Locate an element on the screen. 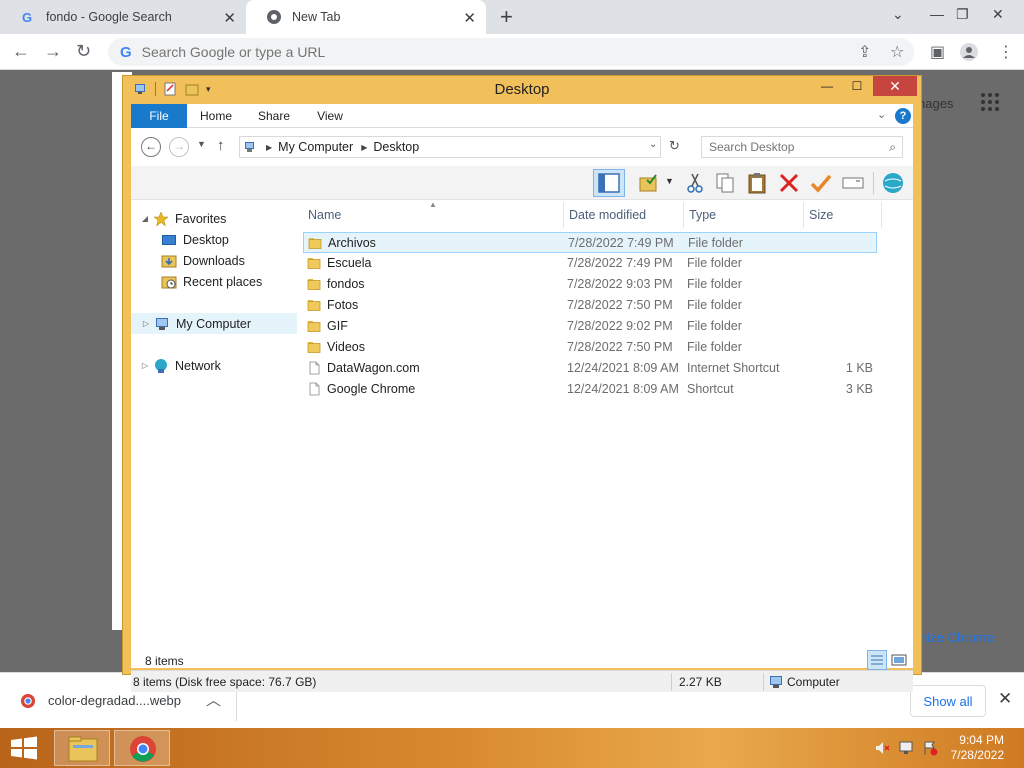 The height and width of the screenshot is (768, 1024). search-box: ⌕ is located at coordinates (802, 147).